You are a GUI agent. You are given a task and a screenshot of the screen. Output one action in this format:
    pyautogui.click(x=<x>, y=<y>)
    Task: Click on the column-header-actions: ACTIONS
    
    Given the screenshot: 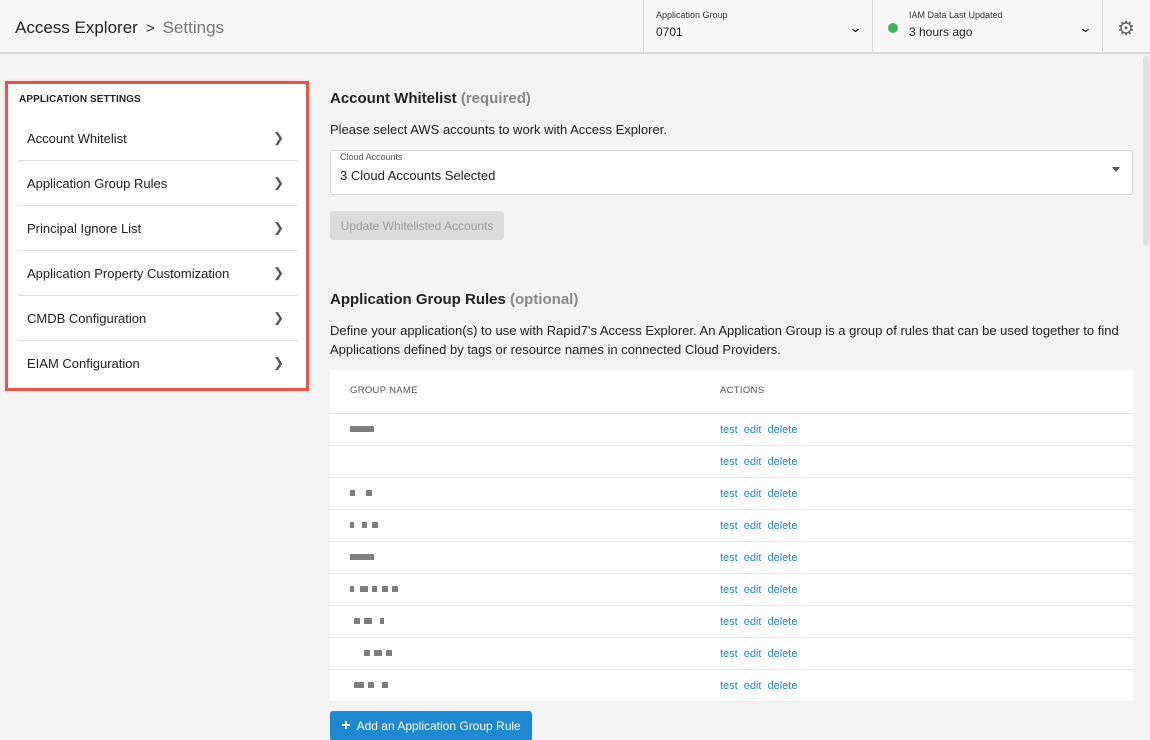 What is the action you would take?
    pyautogui.click(x=742, y=390)
    